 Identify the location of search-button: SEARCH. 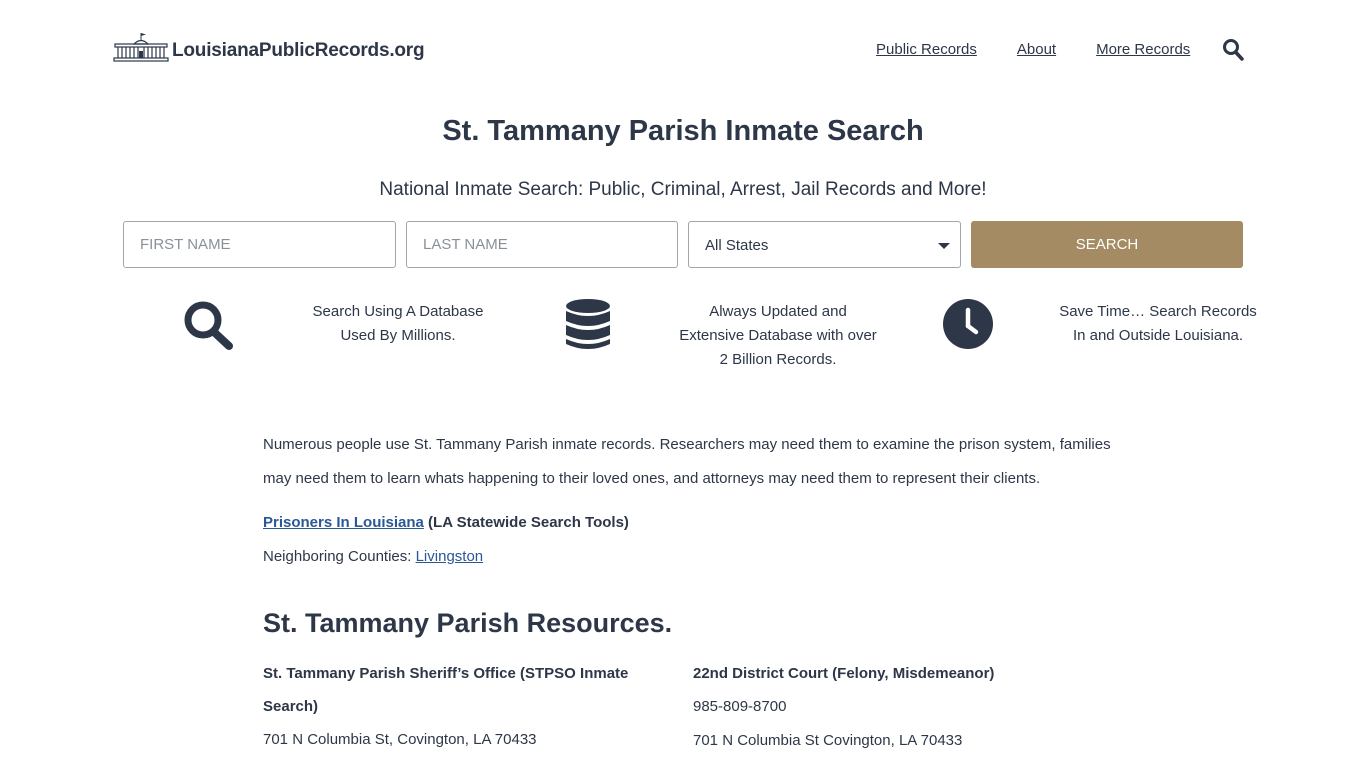
(1107, 244).